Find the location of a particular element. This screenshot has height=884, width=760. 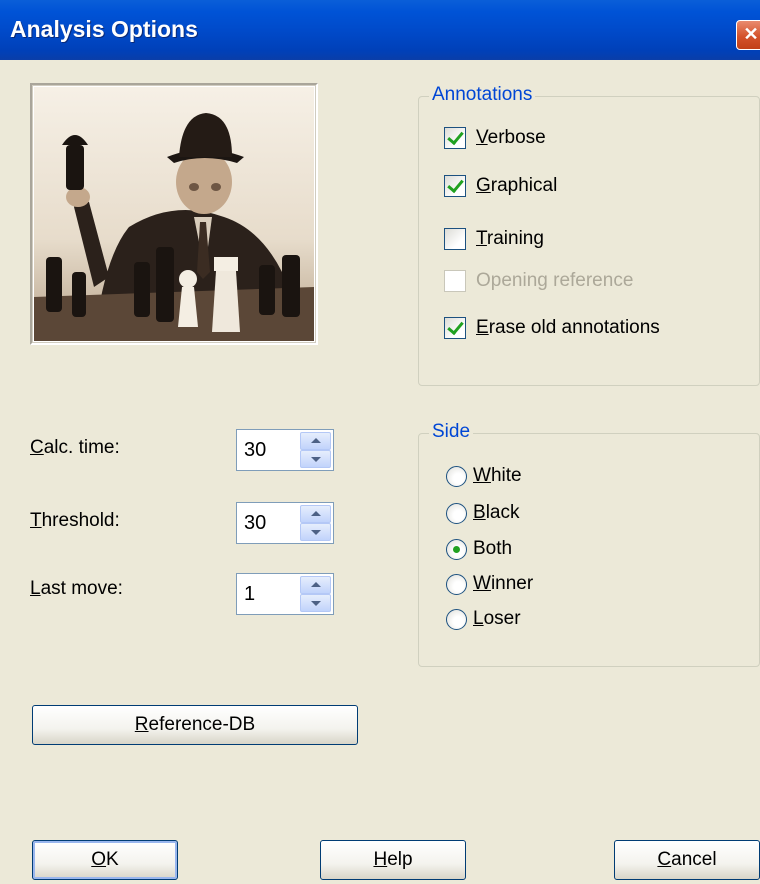

reference-db-button: Reference-DB is located at coordinates (195, 725).